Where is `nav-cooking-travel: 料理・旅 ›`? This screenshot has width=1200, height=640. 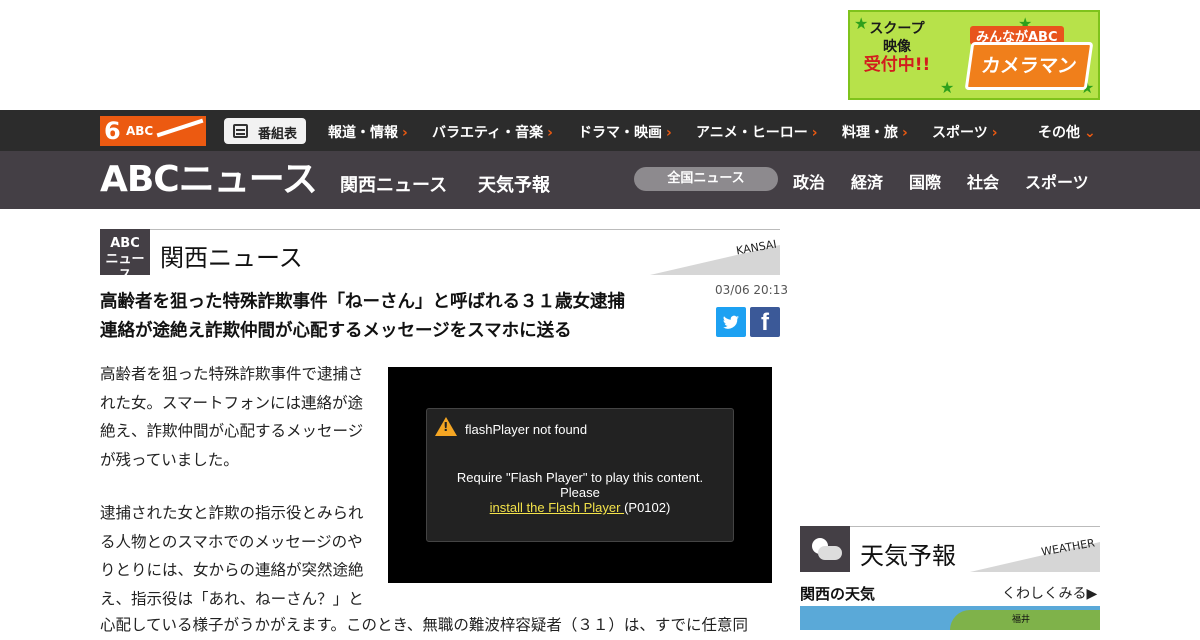 nav-cooking-travel: 料理・旅 › is located at coordinates (875, 132).